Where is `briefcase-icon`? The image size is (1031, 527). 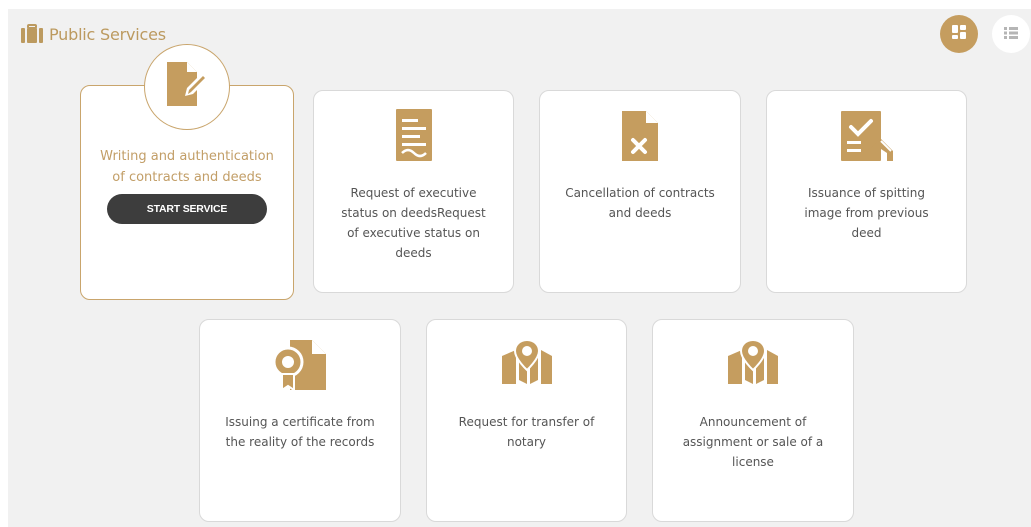 briefcase-icon is located at coordinates (32, 34).